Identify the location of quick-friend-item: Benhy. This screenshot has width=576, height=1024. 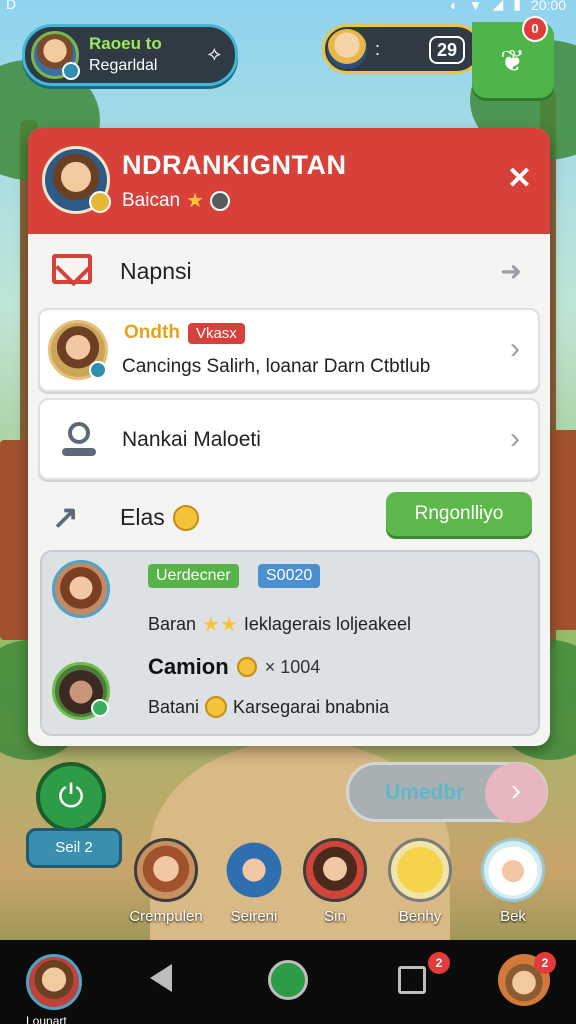
(420, 881).